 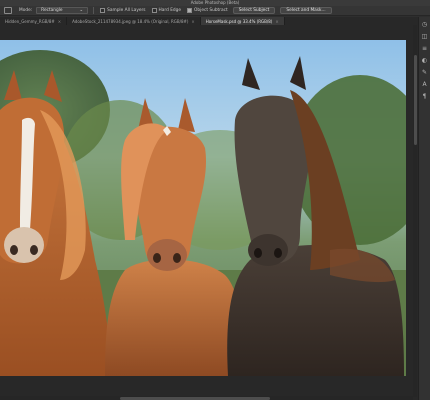 What do you see at coordinates (52, 10) in the screenshot?
I see `mode-value: Rectangle` at bounding box center [52, 10].